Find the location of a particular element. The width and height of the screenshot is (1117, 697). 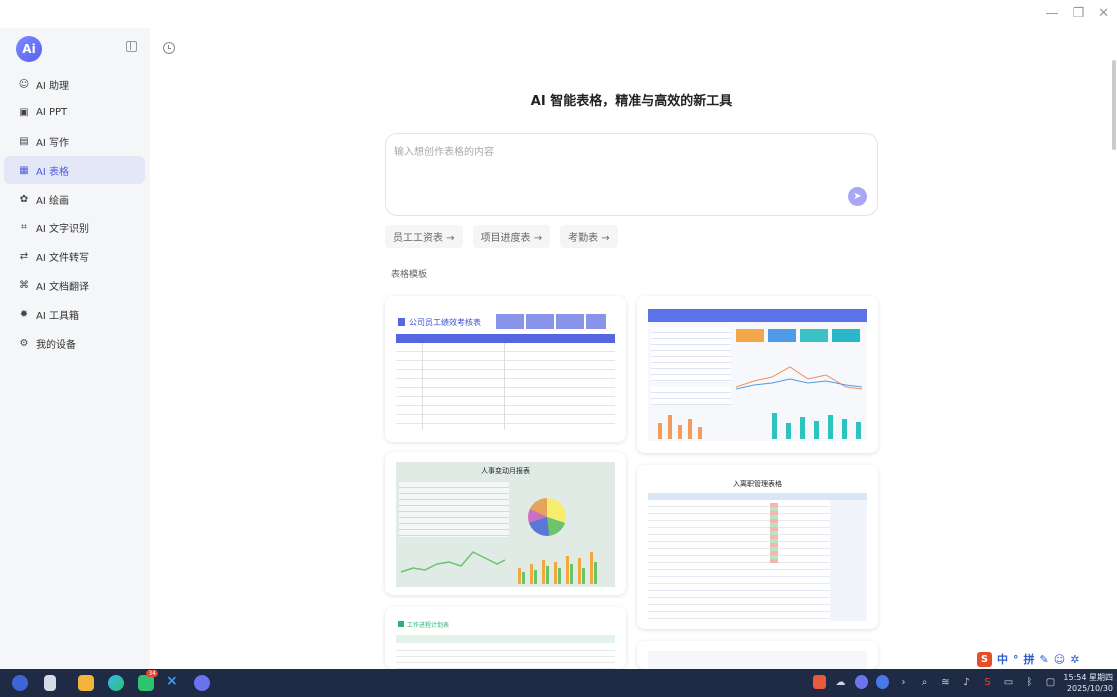

thumb-pie-chart is located at coordinates (547, 517).